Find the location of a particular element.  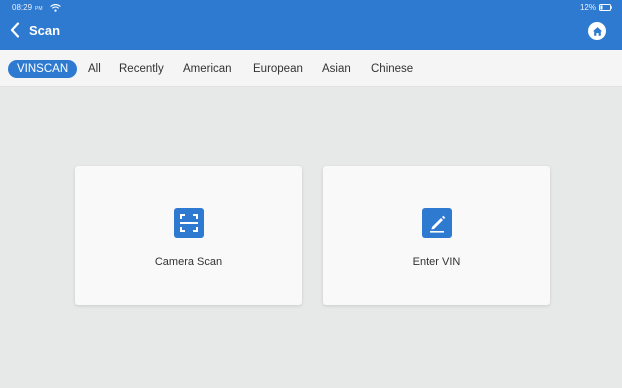

tab-recently: Recently is located at coordinates (141, 70).